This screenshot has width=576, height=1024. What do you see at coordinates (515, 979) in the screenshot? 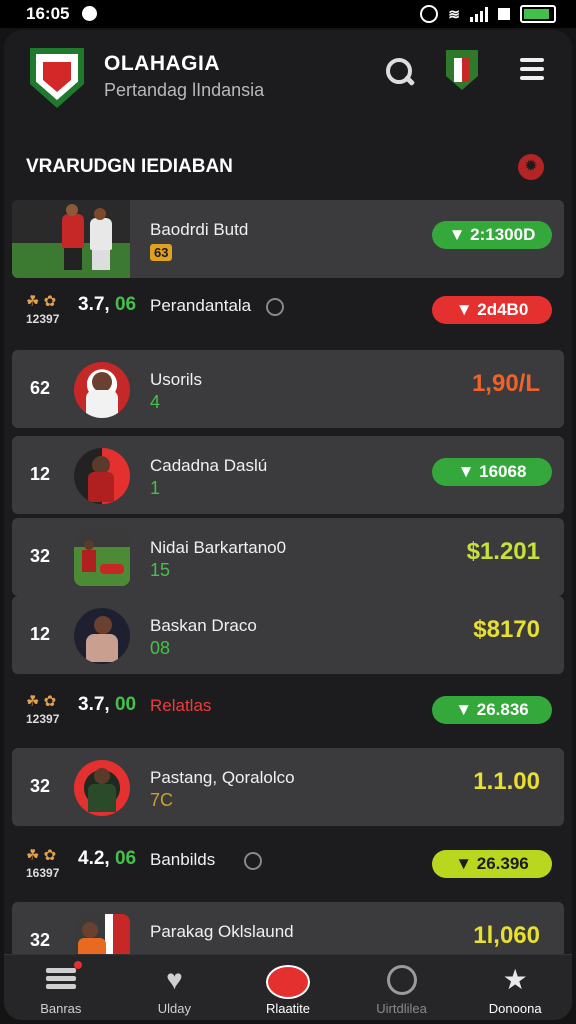
I see `trophy-icon: ★` at bounding box center [515, 979].